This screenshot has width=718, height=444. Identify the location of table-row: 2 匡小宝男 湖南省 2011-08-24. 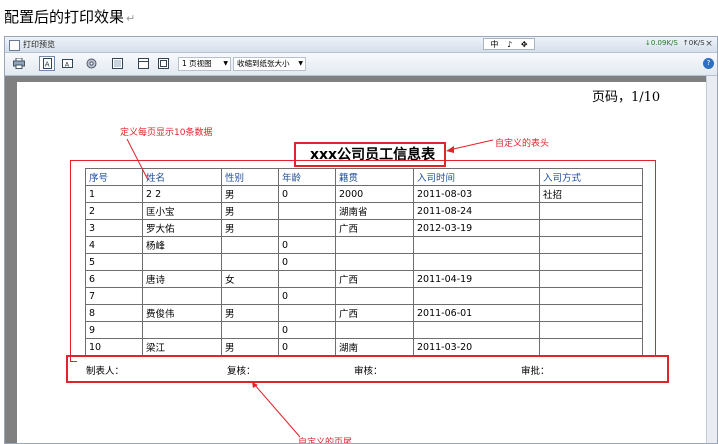
(364, 211).